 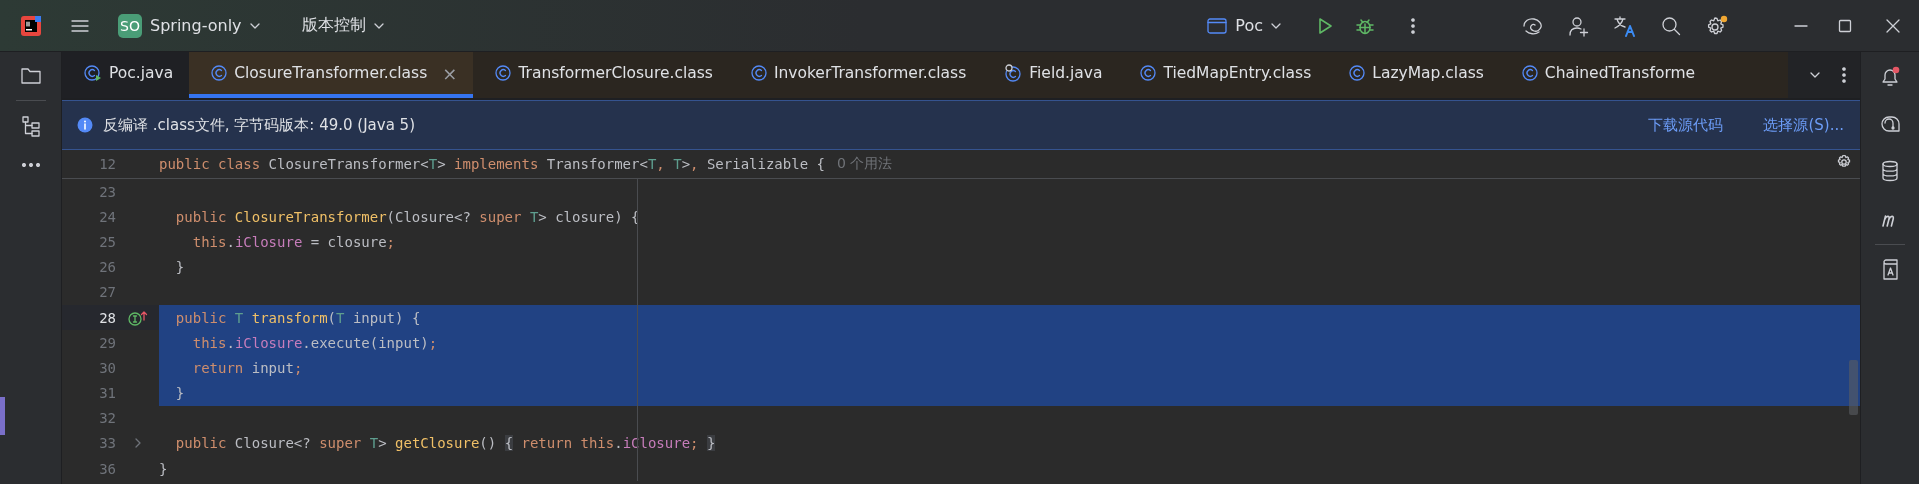 I want to click on add-user-icon, so click(x=1579, y=25).